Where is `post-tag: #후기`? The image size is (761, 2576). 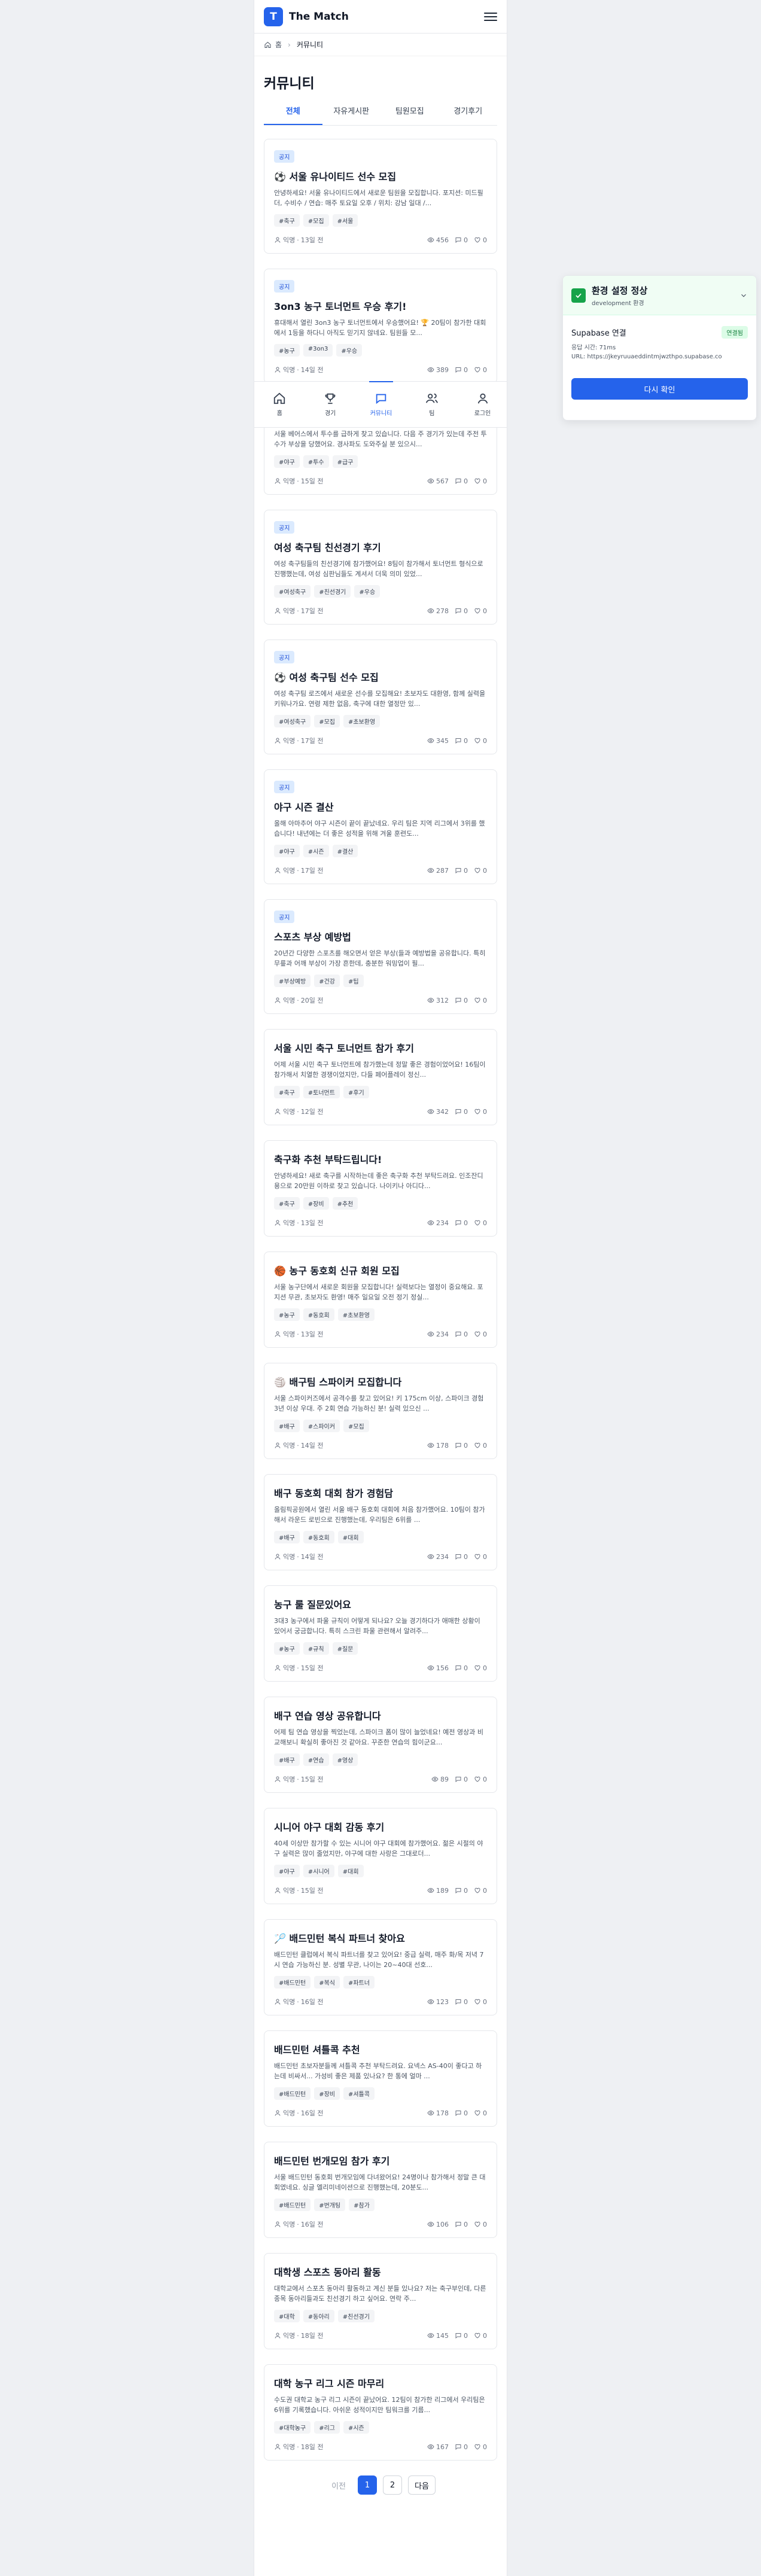 post-tag: #후기 is located at coordinates (356, 1092).